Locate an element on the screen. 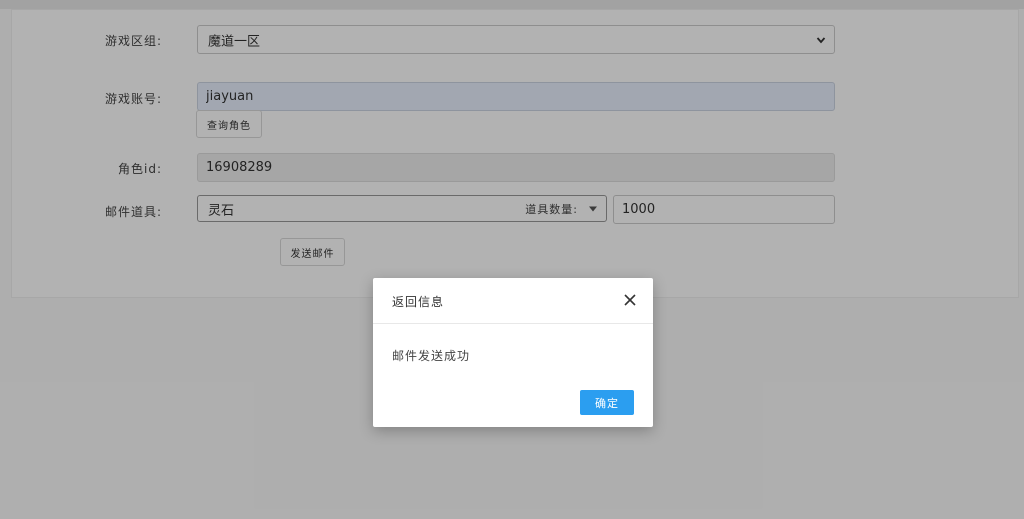 The height and width of the screenshot is (519, 1024). dialog-title: 返回信息 is located at coordinates (418, 302).